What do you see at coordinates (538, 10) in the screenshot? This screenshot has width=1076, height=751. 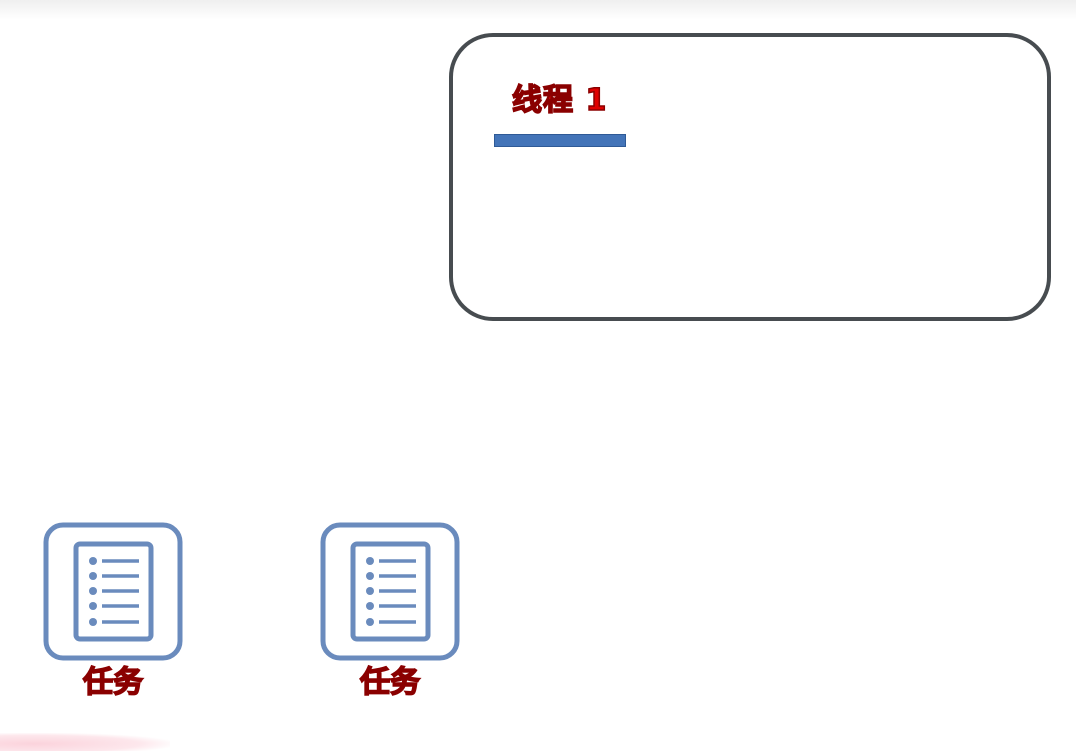 I see `top-band` at bounding box center [538, 10].